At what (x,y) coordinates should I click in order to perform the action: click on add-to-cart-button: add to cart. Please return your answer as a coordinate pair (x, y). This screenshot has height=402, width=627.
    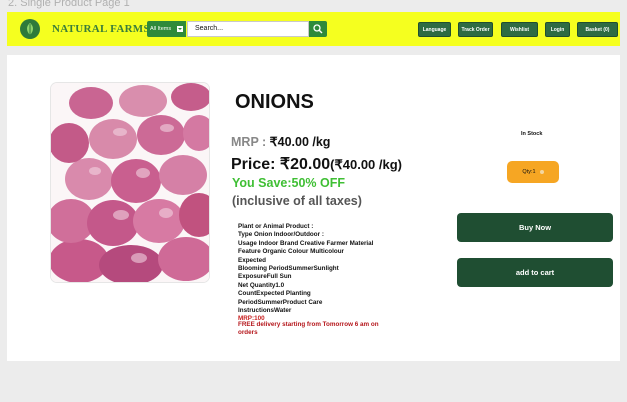
    Looking at the image, I should click on (535, 272).